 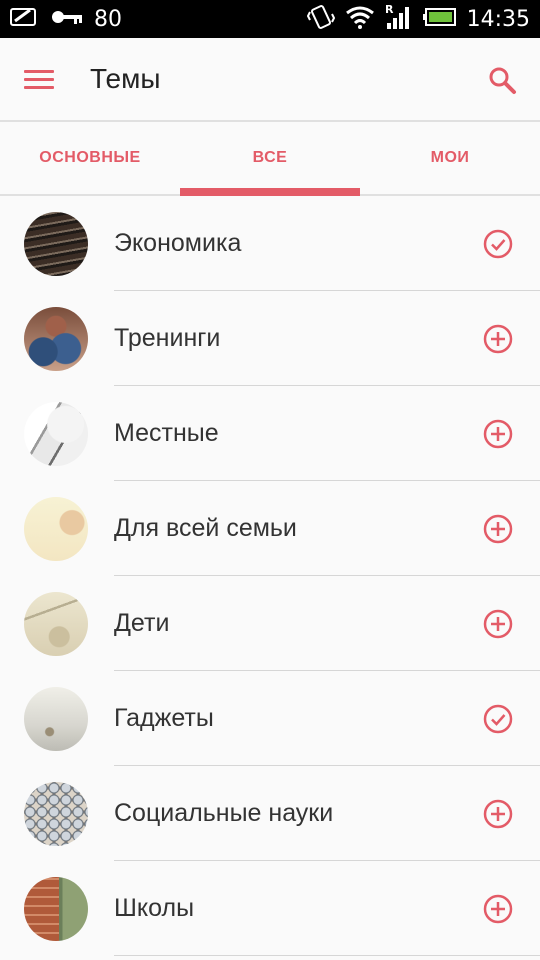 What do you see at coordinates (39, 71) in the screenshot?
I see `menu-icon` at bounding box center [39, 71].